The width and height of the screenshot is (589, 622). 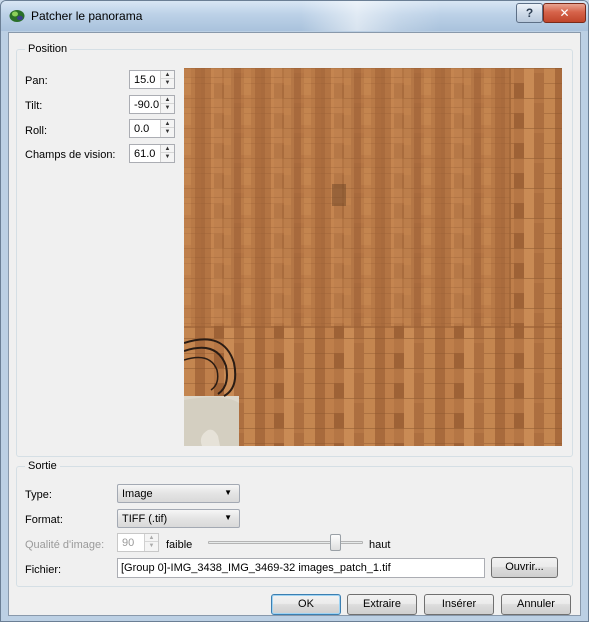 What do you see at coordinates (138, 542) in the screenshot?
I see `quality-spinbox: 90 ▲ ▼` at bounding box center [138, 542].